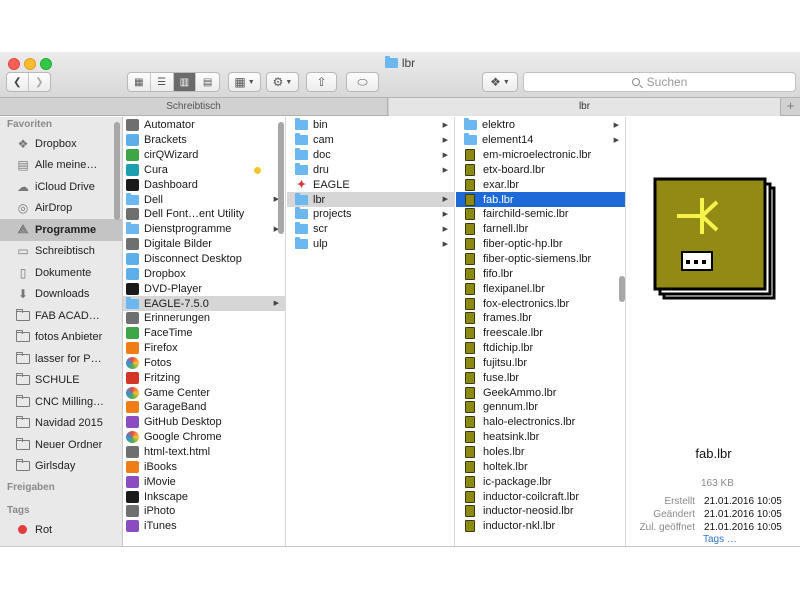 The image size is (800, 600). I want to click on back-button: ❮, so click(18, 82).